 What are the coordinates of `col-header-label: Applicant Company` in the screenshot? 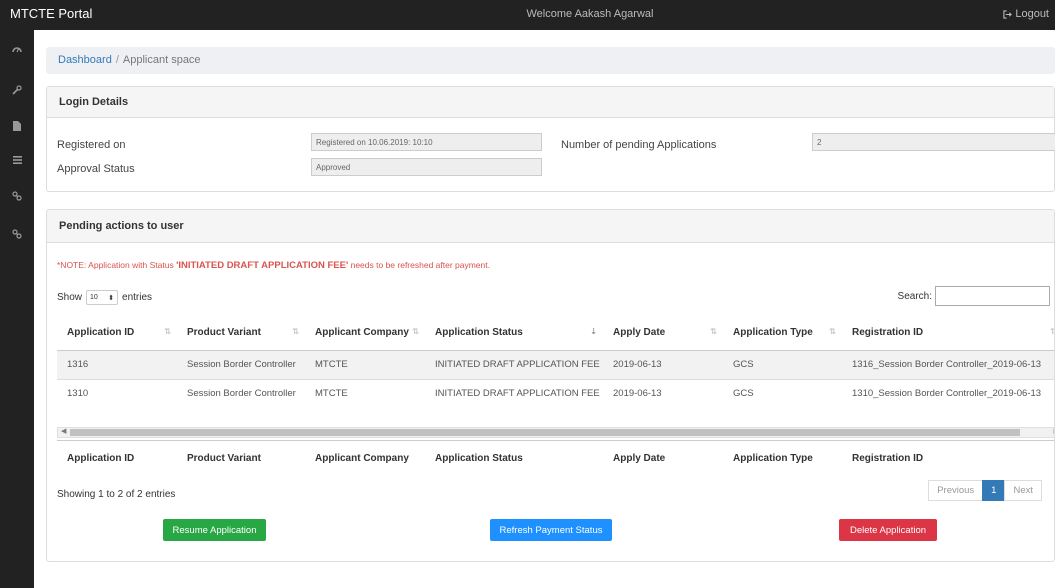 It's located at (362, 332).